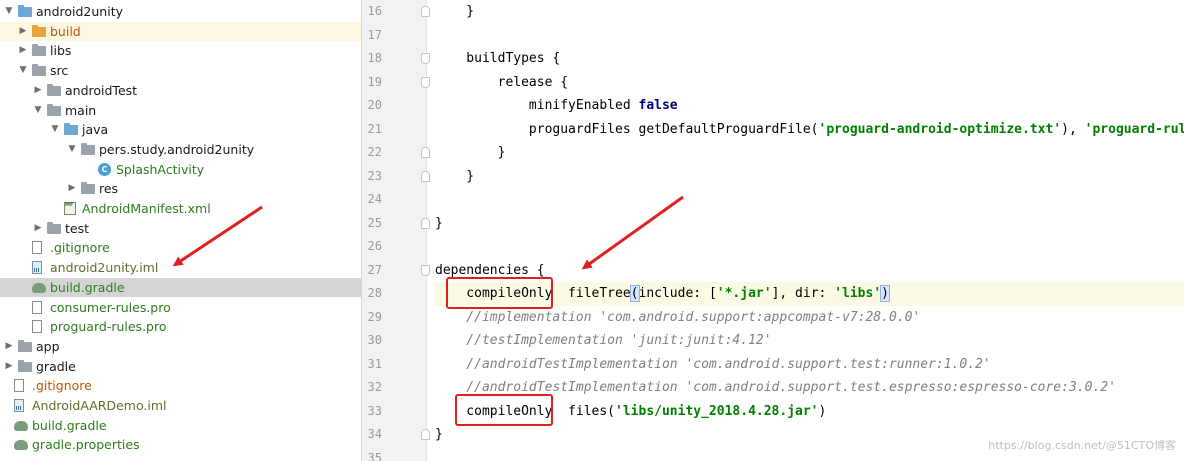 The image size is (1184, 461). What do you see at coordinates (180, 366) in the screenshot?
I see `tree-item: ▶ gradle` at bounding box center [180, 366].